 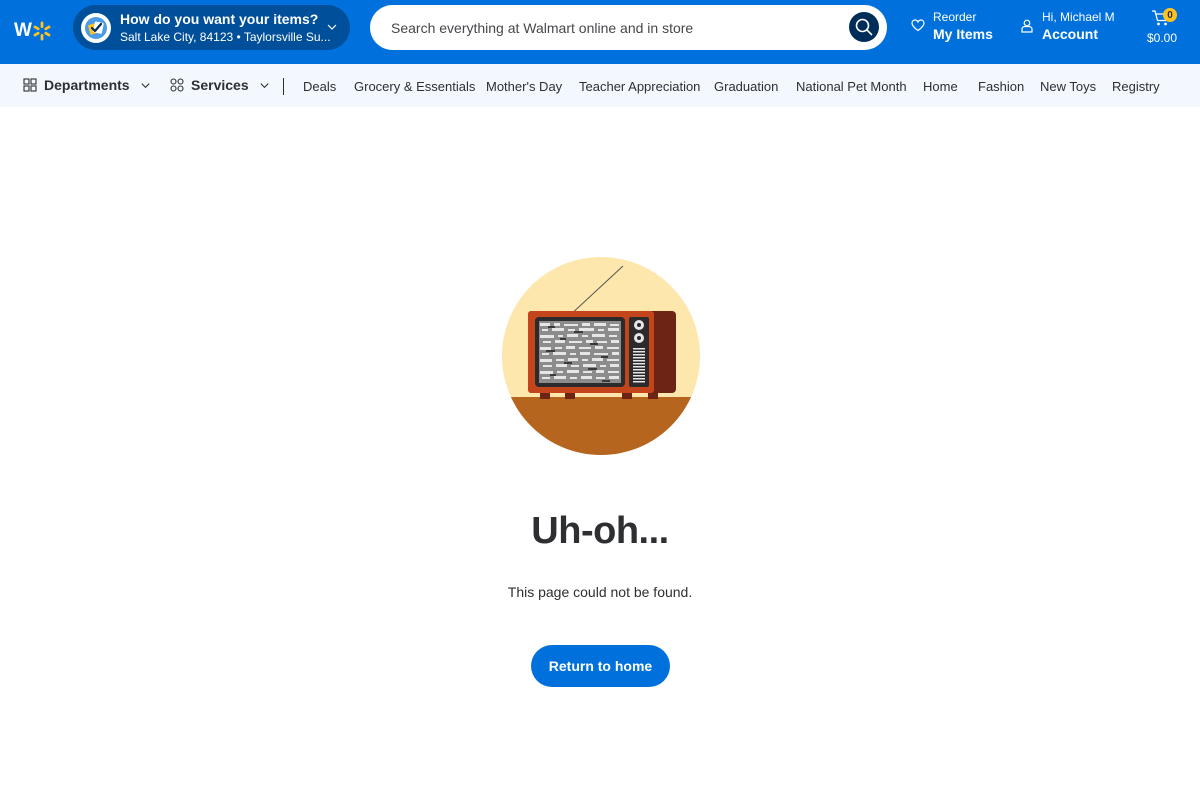 I want to click on my-items-label: My Items, so click(x=963, y=34).